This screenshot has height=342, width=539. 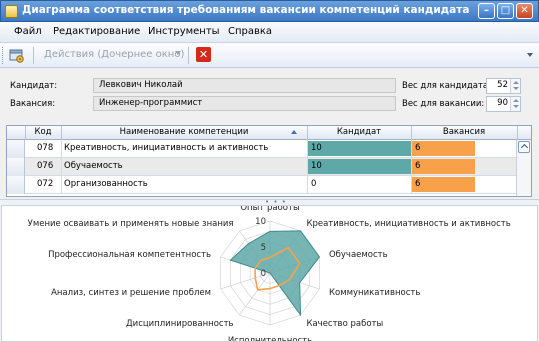 I want to click on candidate-label: Кандидат:, so click(x=34, y=86).